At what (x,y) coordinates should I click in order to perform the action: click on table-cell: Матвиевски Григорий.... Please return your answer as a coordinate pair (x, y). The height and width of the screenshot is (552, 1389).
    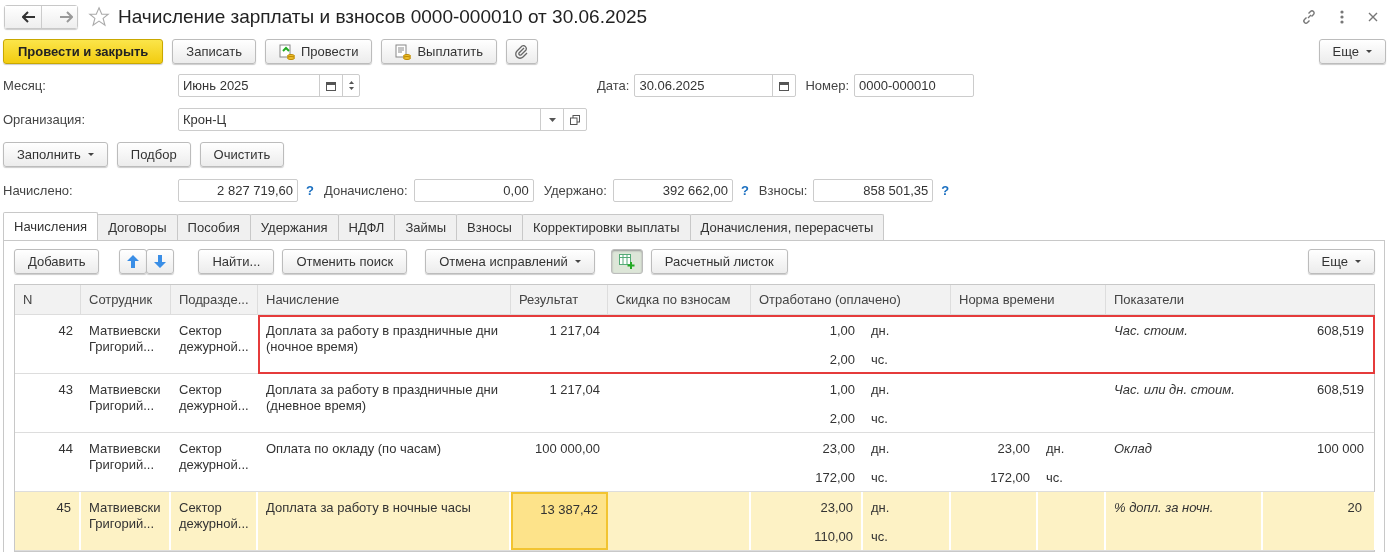
    Looking at the image, I should click on (126, 521).